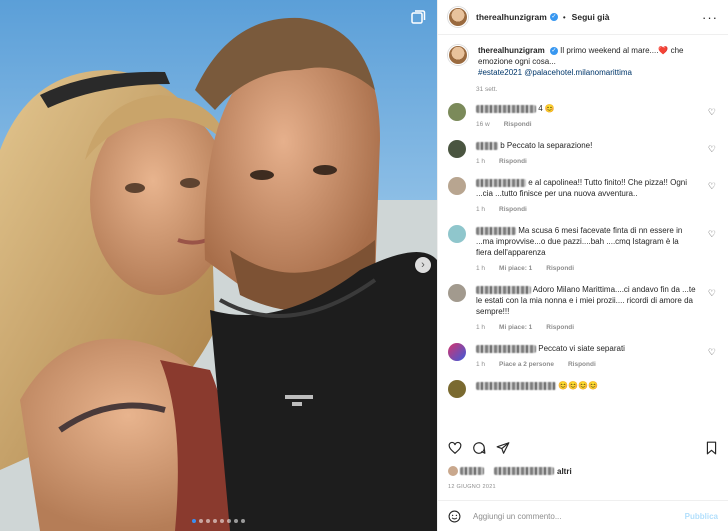  What do you see at coordinates (526, 364) in the screenshot?
I see `comment-likes: Piace a 2 persone` at bounding box center [526, 364].